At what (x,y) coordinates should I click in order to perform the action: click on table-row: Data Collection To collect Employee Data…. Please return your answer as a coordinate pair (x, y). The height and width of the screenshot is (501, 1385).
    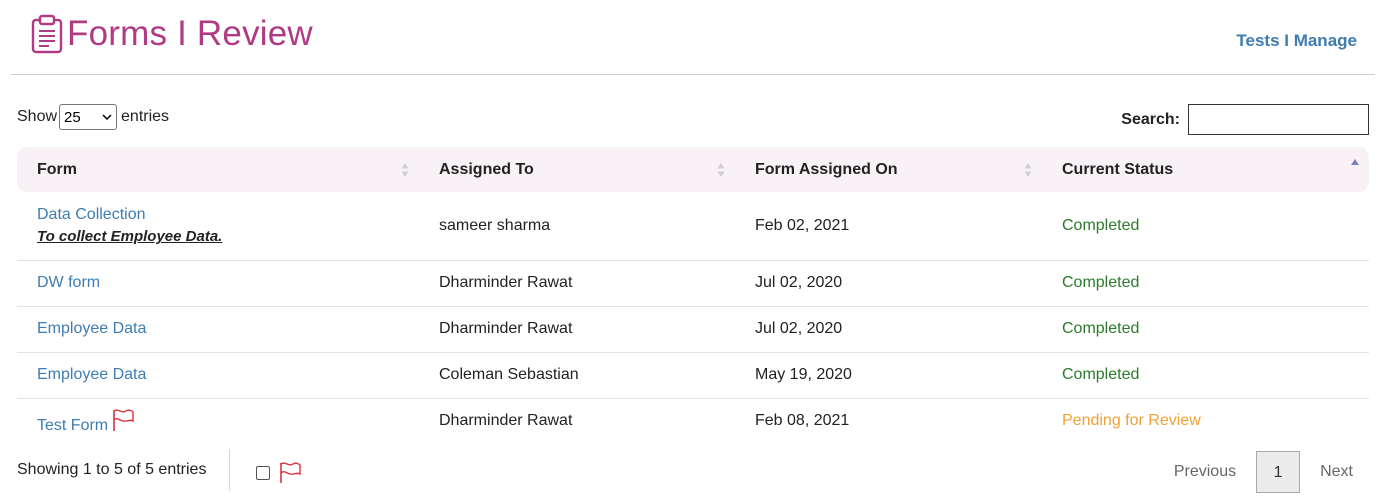
    Looking at the image, I should click on (693, 226).